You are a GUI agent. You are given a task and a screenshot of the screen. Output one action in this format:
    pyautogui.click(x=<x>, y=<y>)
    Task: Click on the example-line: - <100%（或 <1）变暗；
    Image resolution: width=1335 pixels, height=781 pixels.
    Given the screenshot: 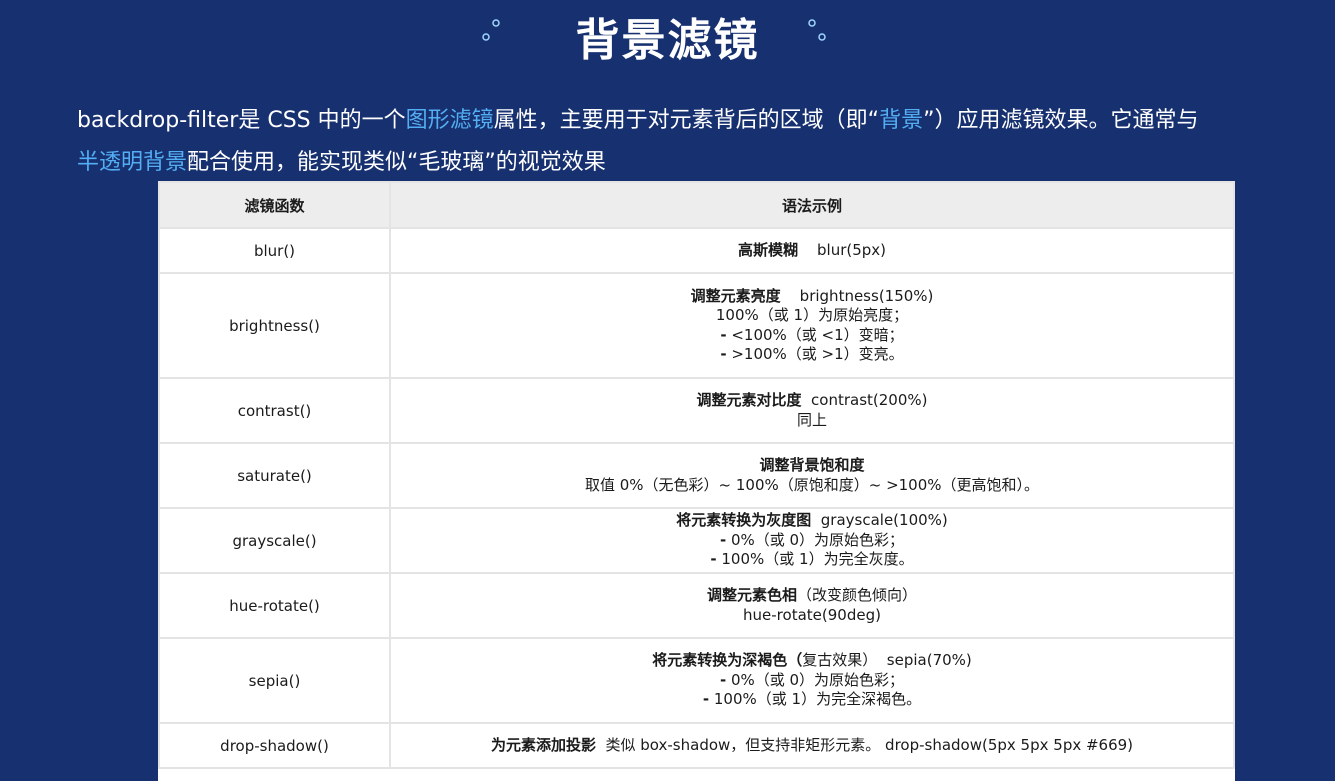 What is the action you would take?
    pyautogui.click(x=812, y=336)
    